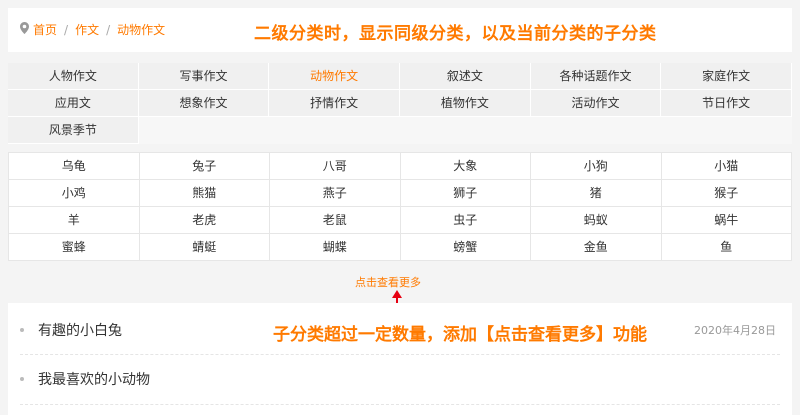  Describe the element at coordinates (73, 130) in the screenshot. I see `category-item: 风景季节` at that location.